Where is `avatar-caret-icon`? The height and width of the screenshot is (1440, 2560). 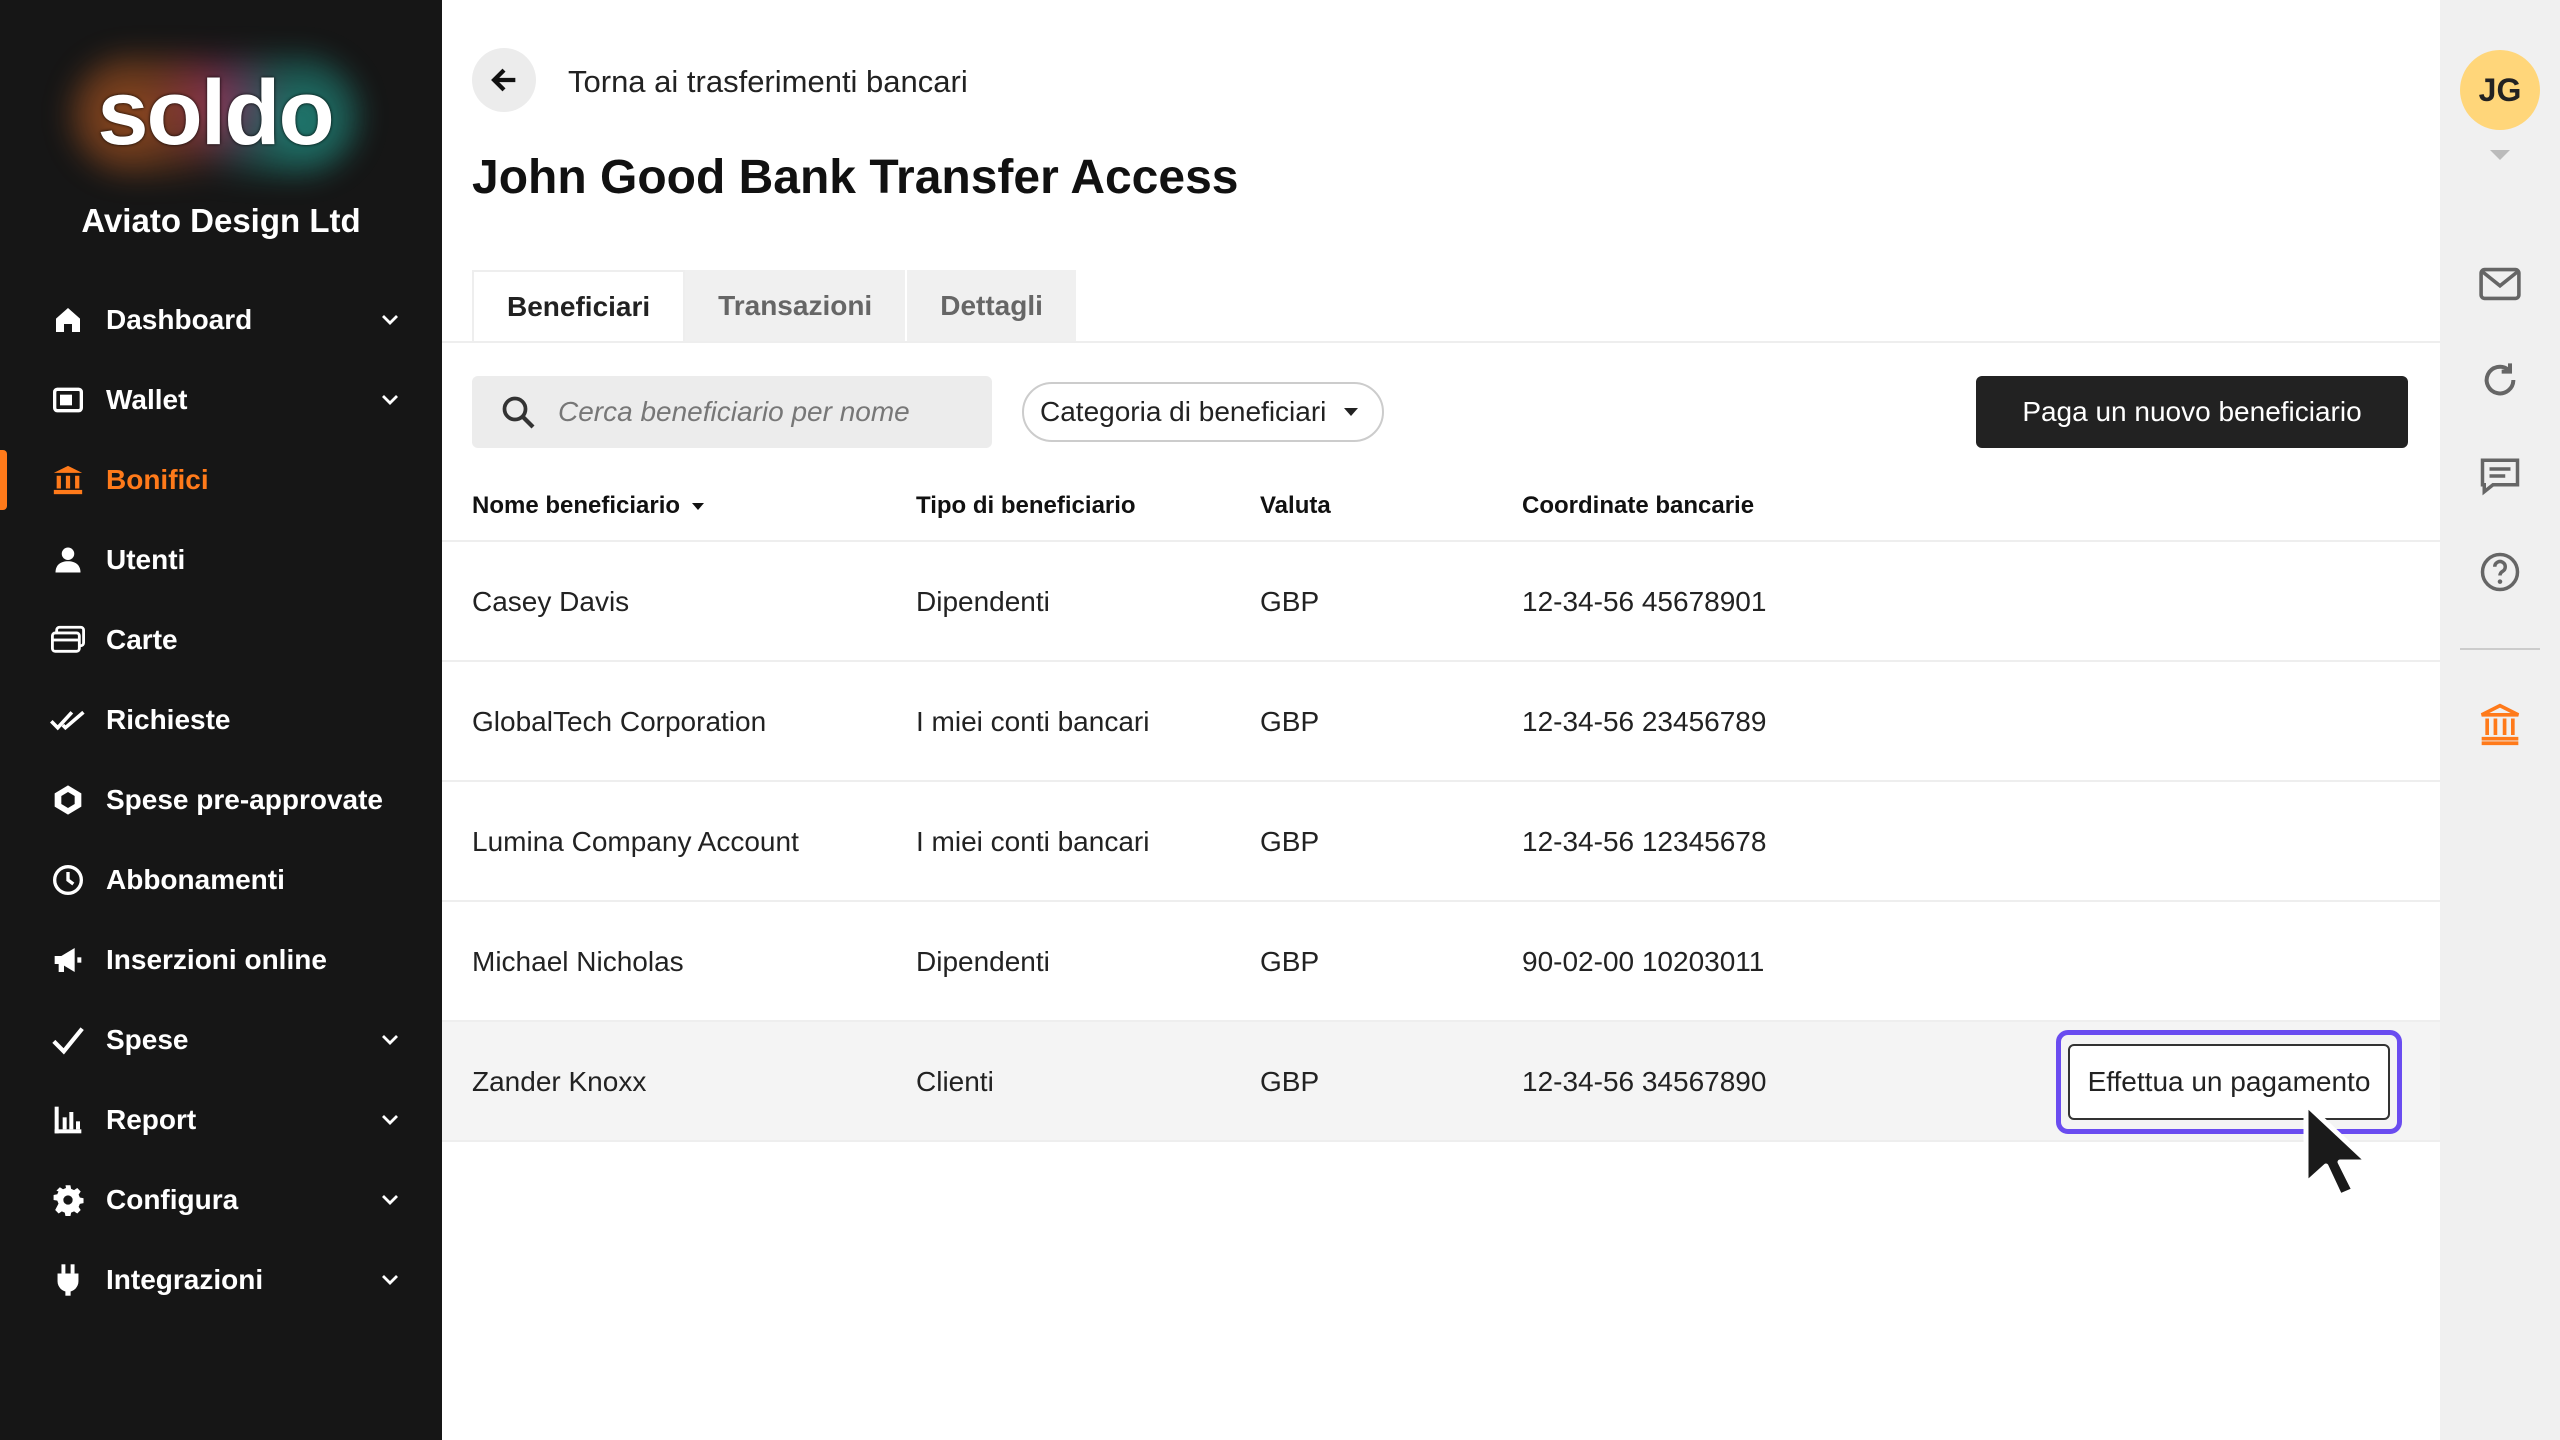
avatar-caret-icon is located at coordinates (2500, 155).